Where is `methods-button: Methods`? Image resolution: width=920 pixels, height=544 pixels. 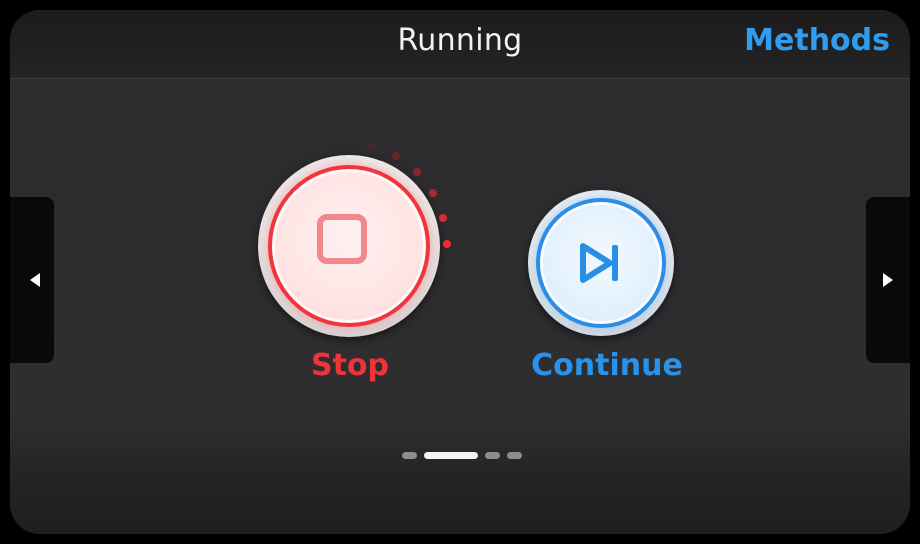
methods-button: Methods is located at coordinates (817, 40).